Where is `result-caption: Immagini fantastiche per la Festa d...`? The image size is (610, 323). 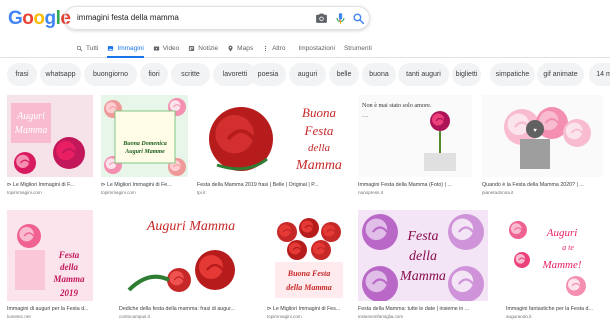 result-caption: Immagini fantastiche per la Festa d... is located at coordinates (552, 309).